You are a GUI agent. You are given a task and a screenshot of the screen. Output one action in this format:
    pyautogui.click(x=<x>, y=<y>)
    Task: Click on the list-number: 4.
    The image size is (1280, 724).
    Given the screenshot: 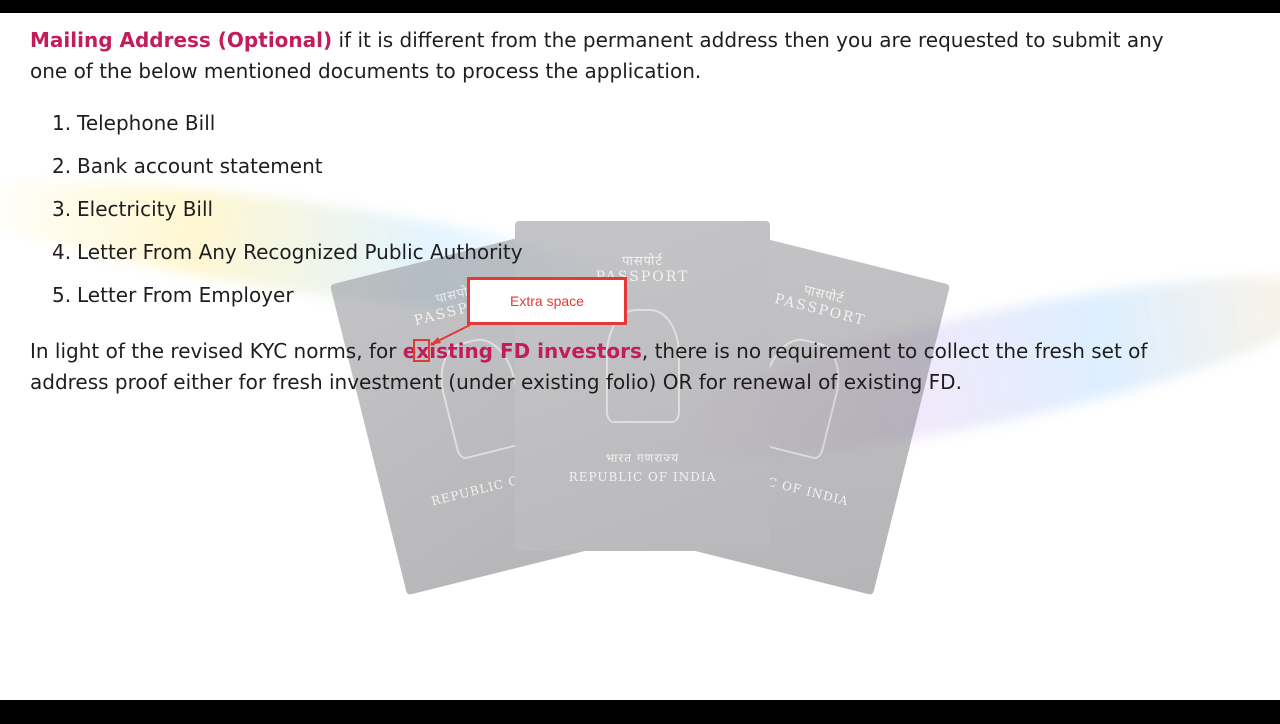 What is the action you would take?
    pyautogui.click(x=62, y=252)
    